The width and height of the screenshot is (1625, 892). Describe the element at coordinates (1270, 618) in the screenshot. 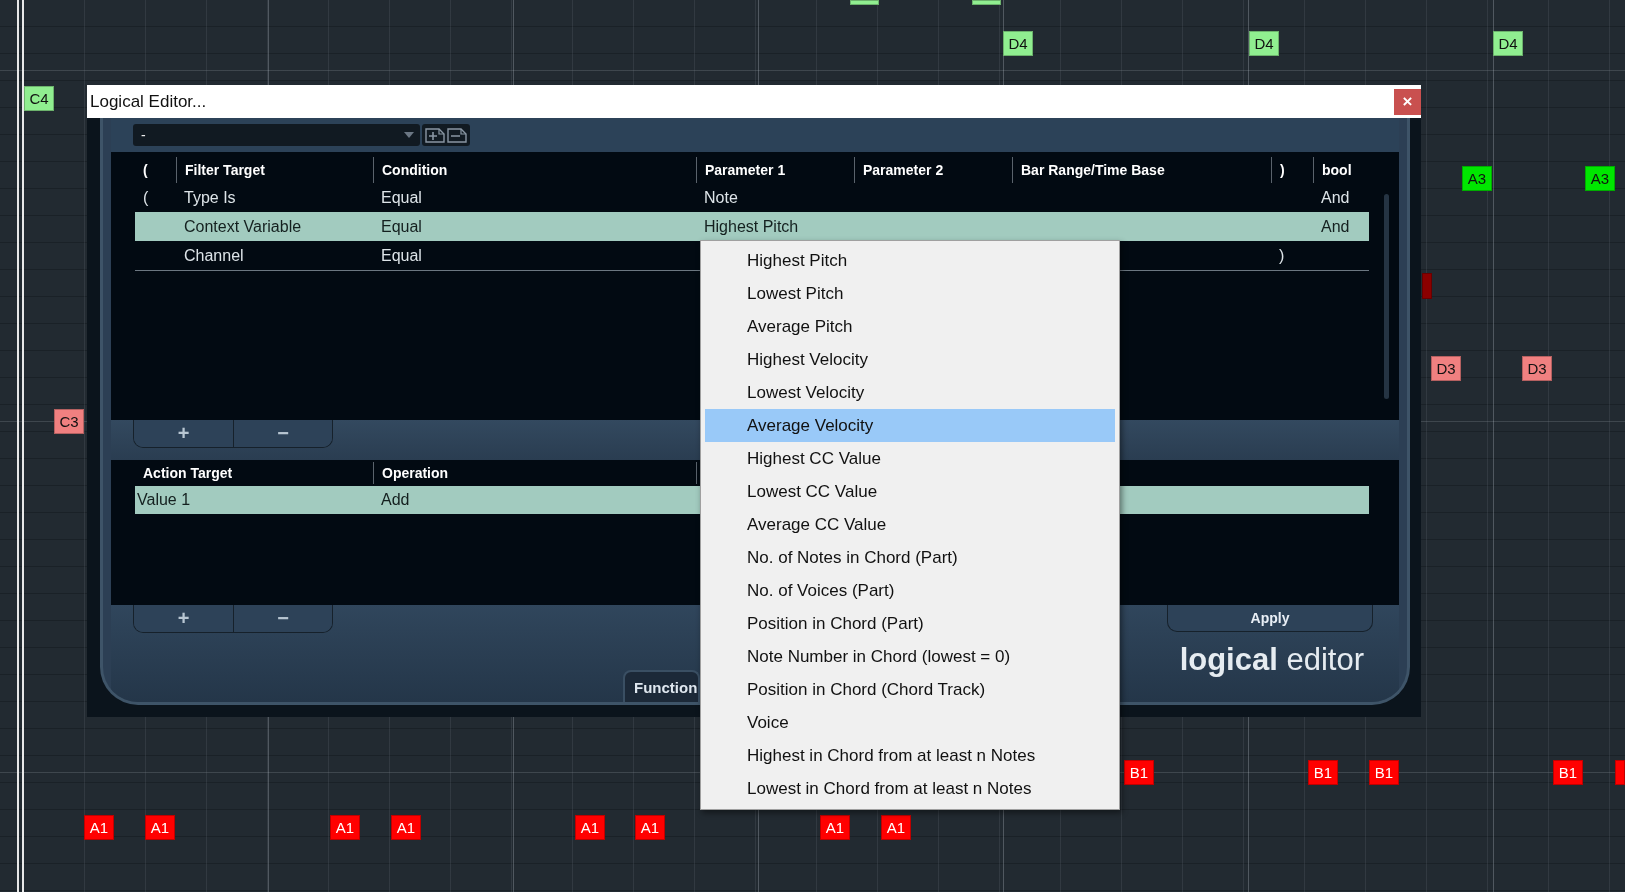

I see `apply-button: Apply` at that location.